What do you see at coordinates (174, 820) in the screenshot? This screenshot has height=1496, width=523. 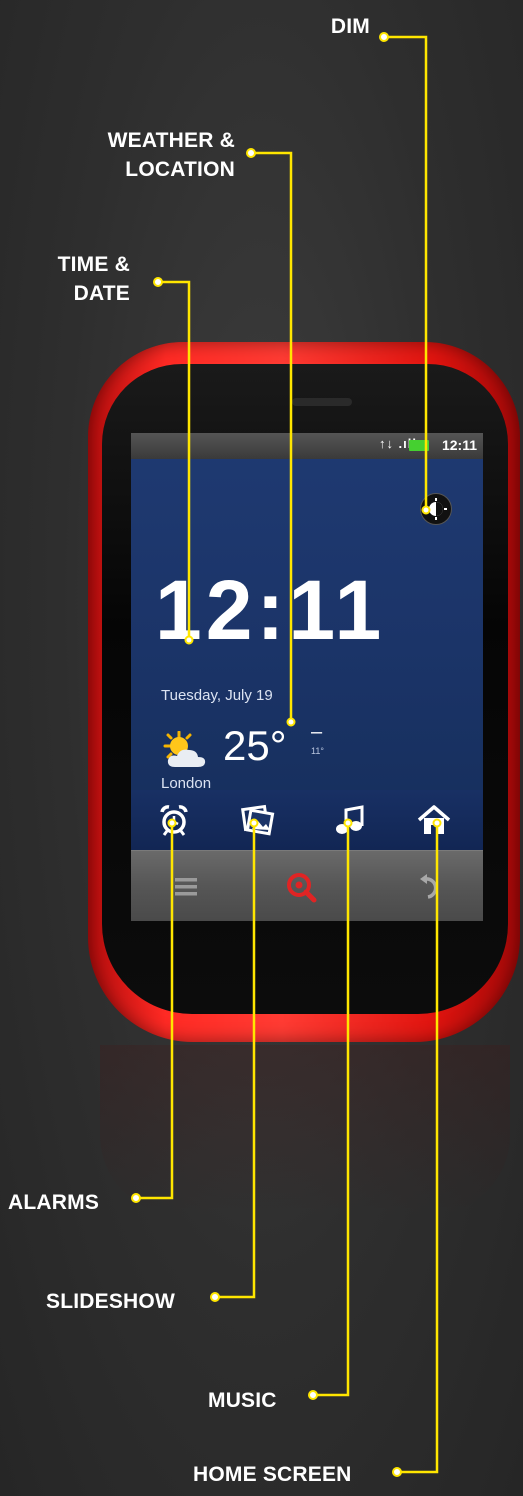 I see `alarm-clock-icon` at bounding box center [174, 820].